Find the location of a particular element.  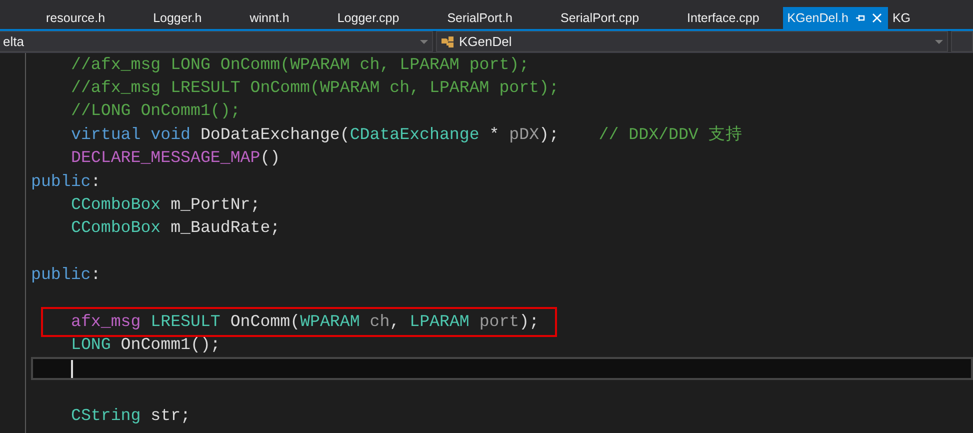

code-token: () is located at coordinates (270, 158).